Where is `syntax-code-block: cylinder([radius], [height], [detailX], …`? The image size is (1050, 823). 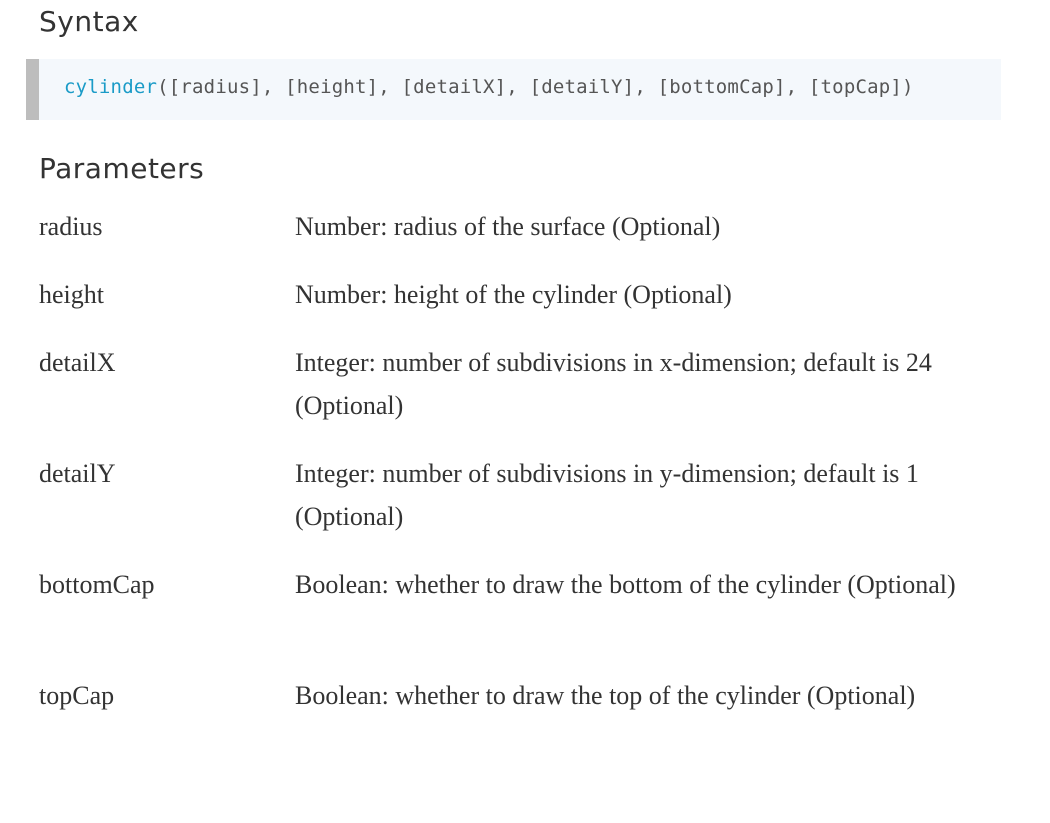
syntax-code-block: cylinder([radius], [height], [detailX], … is located at coordinates (513, 89).